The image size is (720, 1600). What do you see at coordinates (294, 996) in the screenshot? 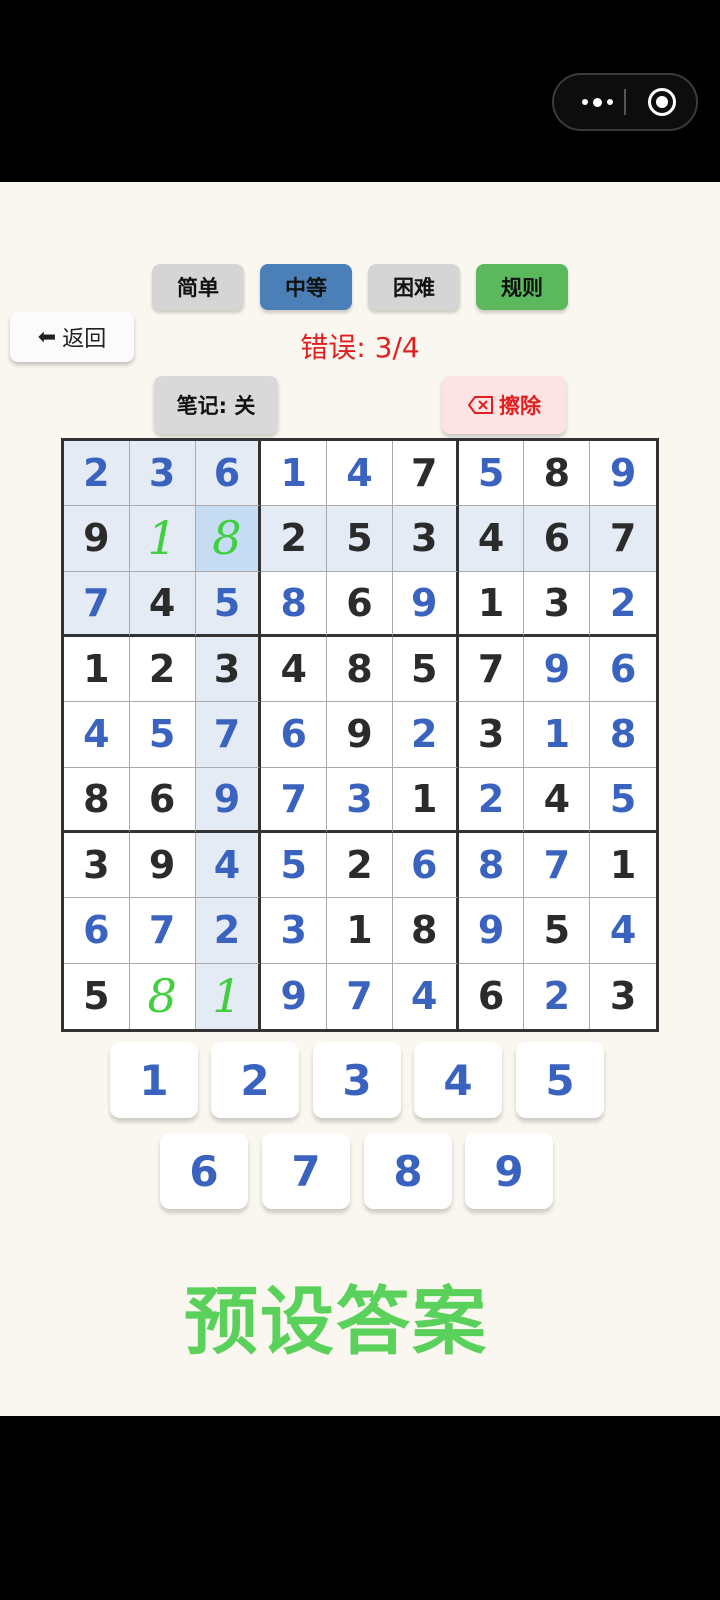
I see `board-cell-r9-c4: 9` at bounding box center [294, 996].